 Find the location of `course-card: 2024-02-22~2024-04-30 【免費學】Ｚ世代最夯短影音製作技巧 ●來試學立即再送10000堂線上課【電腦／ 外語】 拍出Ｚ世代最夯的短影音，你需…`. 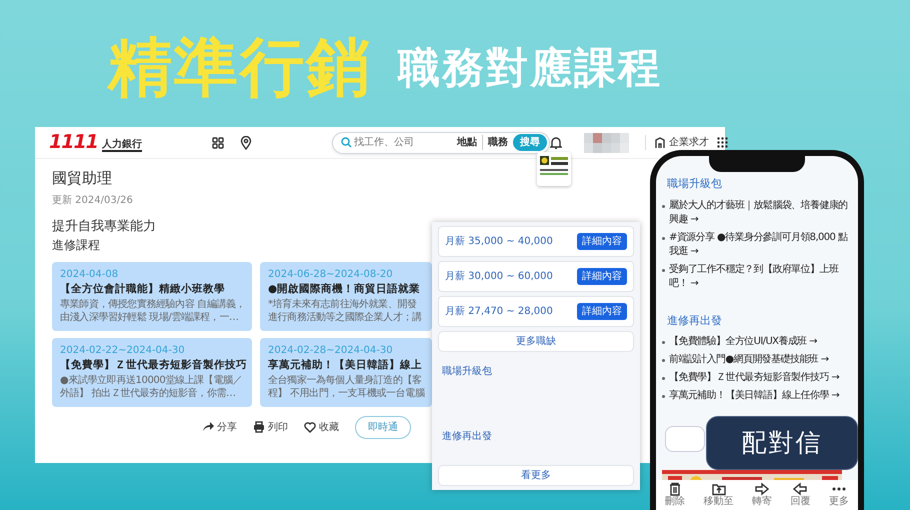

course-card: 2024-02-22~2024-04-30 【免費學】Ｚ世代最夯短影音製作技巧 ●來試學立即再送10000堂線上課【電腦／ 外語】 拍出Ｚ世代最夯的短影音，你需… is located at coordinates (152, 372).